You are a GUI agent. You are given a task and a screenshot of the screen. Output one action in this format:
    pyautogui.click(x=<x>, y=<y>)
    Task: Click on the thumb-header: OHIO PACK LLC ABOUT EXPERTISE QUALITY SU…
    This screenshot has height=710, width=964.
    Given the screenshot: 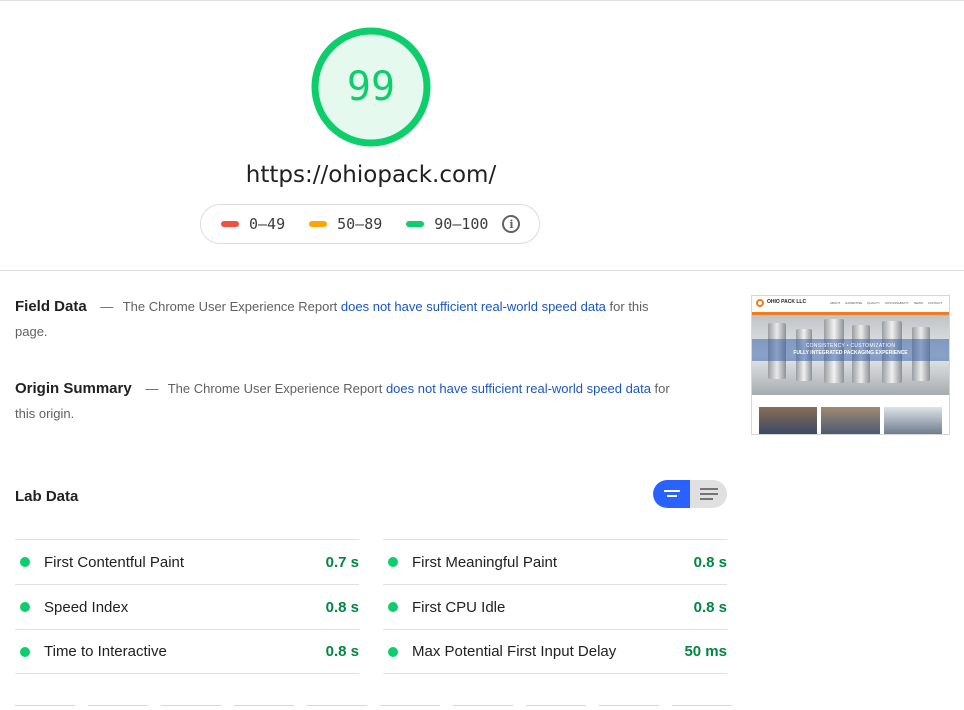 What is the action you would take?
    pyautogui.click(x=850, y=304)
    